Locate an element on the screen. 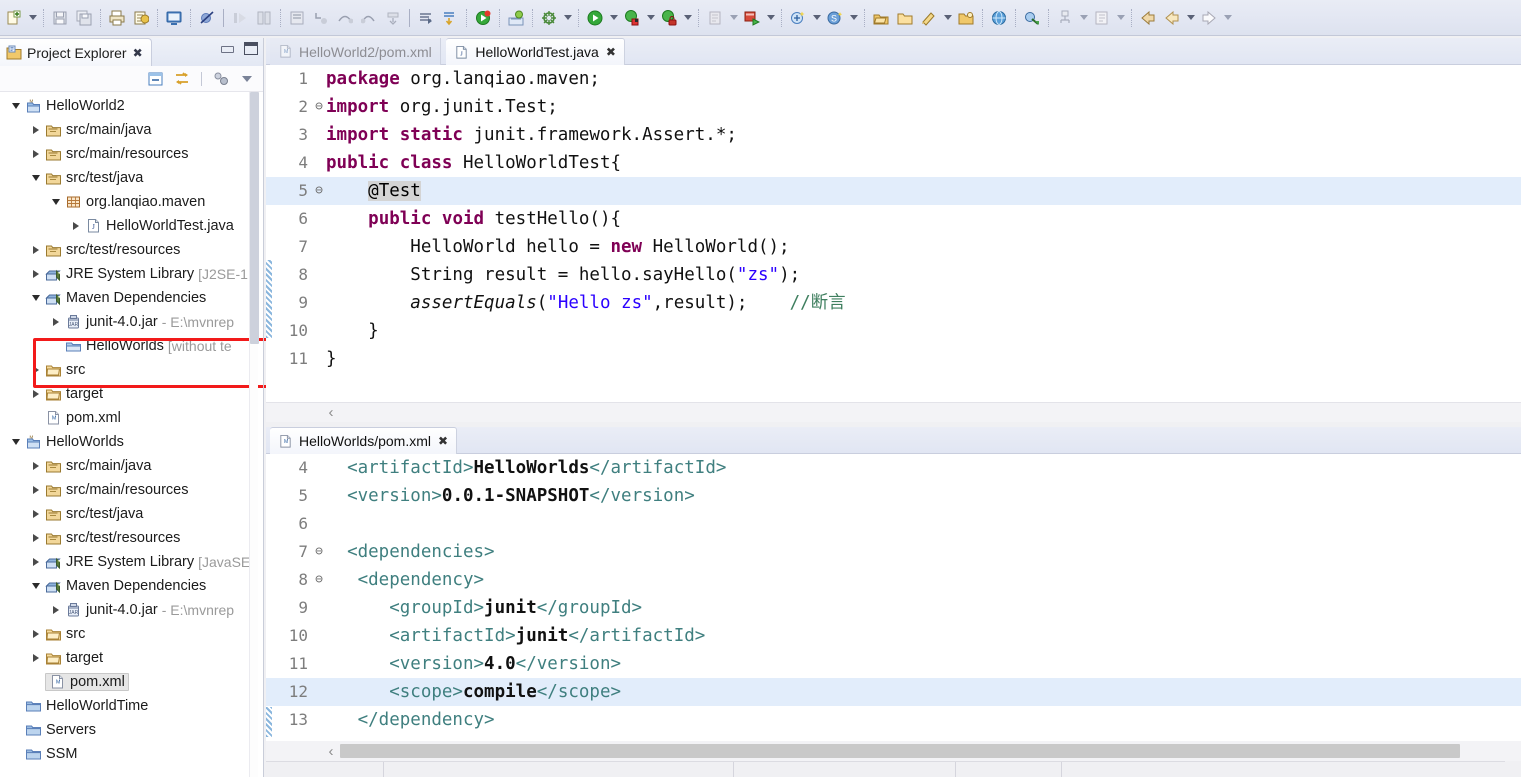 The width and height of the screenshot is (1521, 777). step-over-icon is located at coordinates (345, 18).